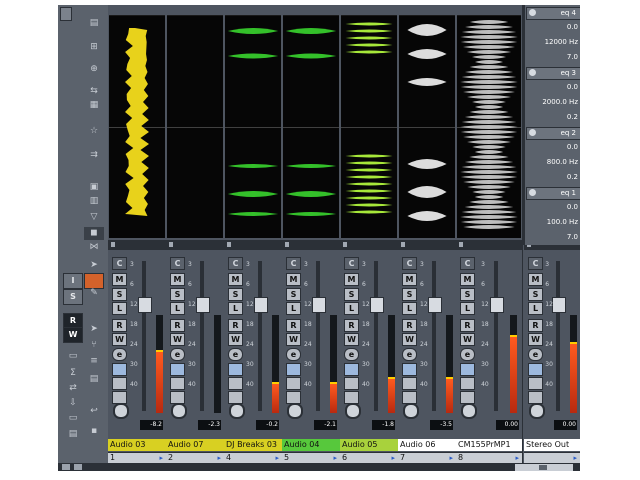 The image size is (640, 480). Describe the element at coordinates (94, 247) in the screenshot. I see `expand-icon: ⋈` at that location.